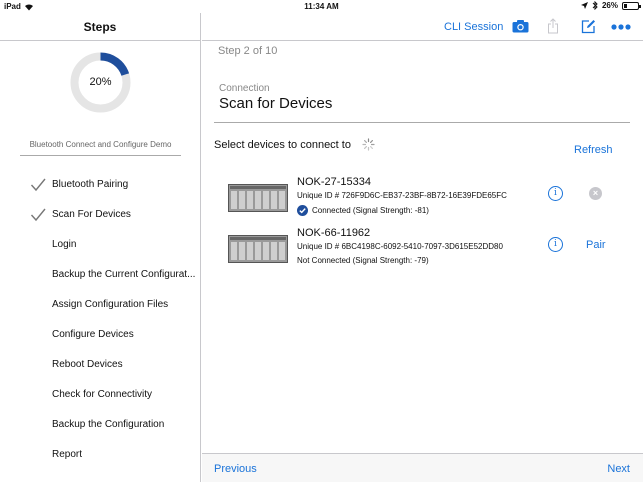  What do you see at coordinates (334, 233) in the screenshot?
I see `device-name: NOK-66-11962` at bounding box center [334, 233].